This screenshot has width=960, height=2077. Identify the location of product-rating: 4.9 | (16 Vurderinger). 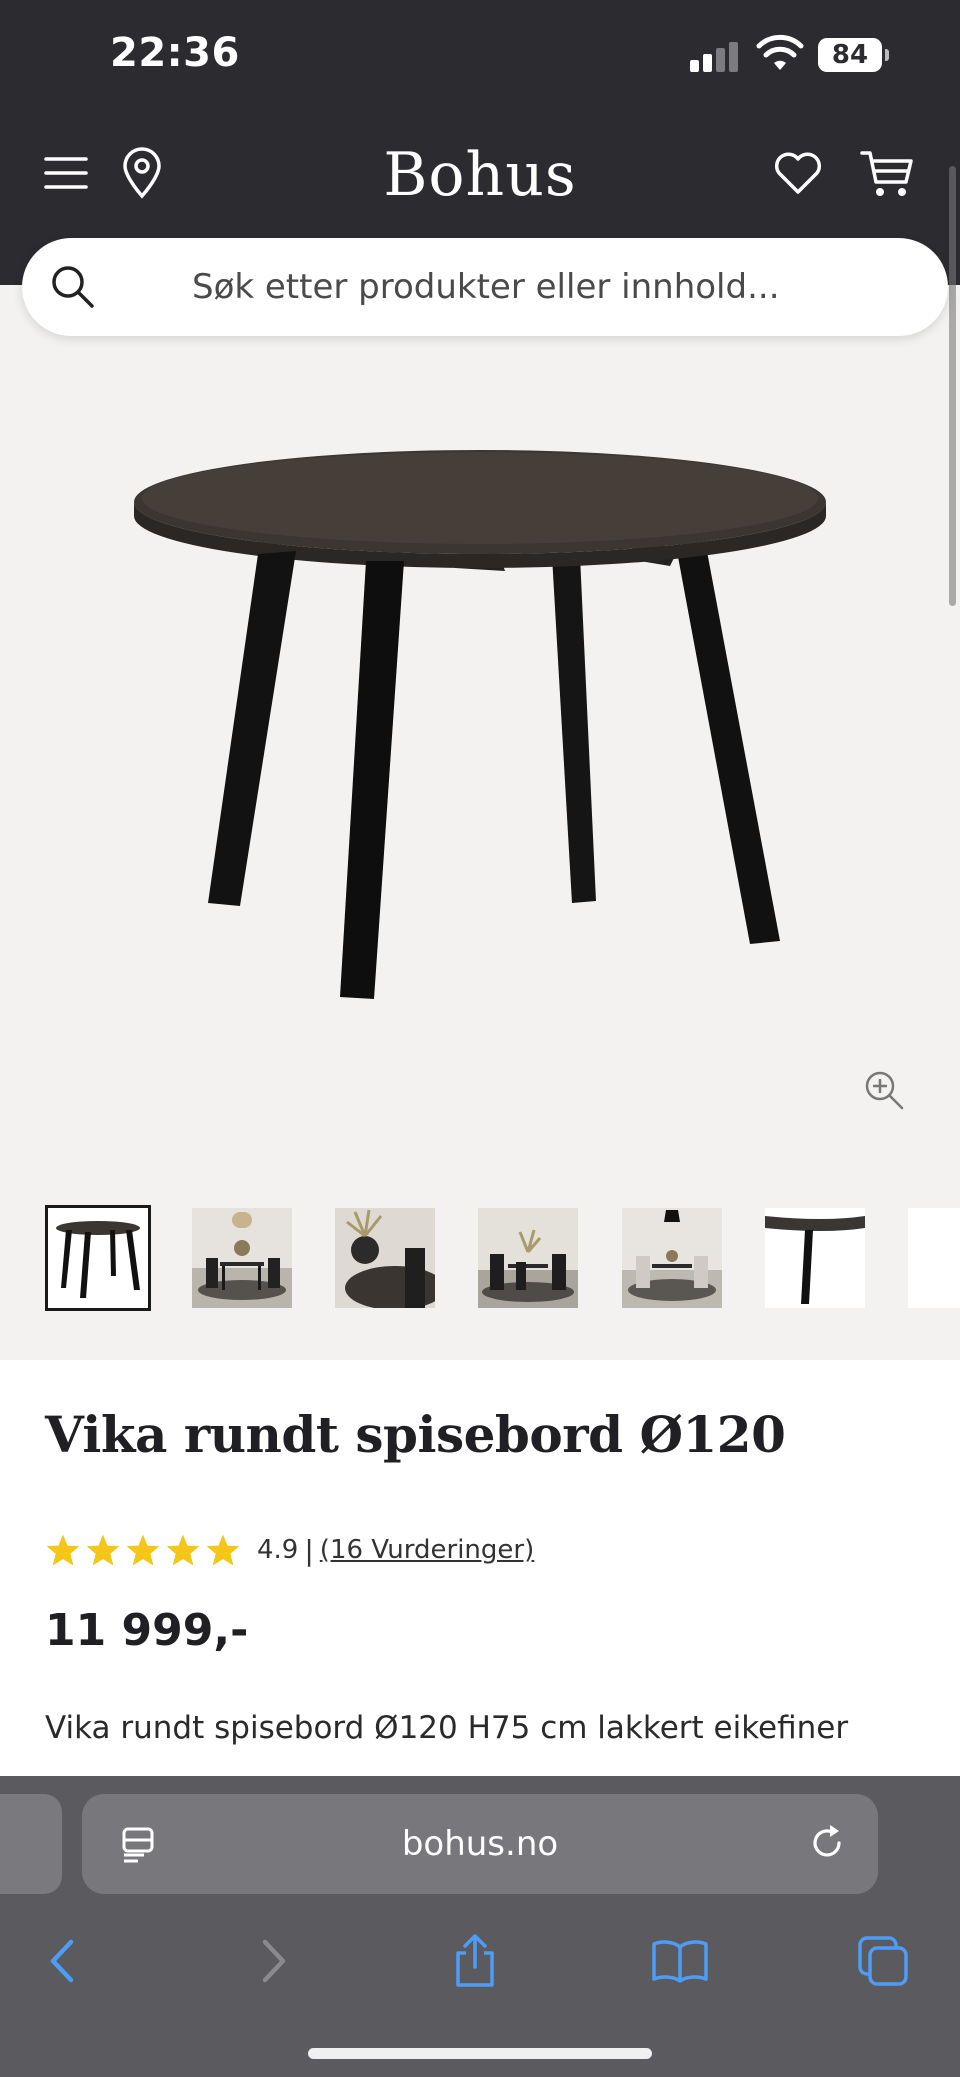
(289, 1550).